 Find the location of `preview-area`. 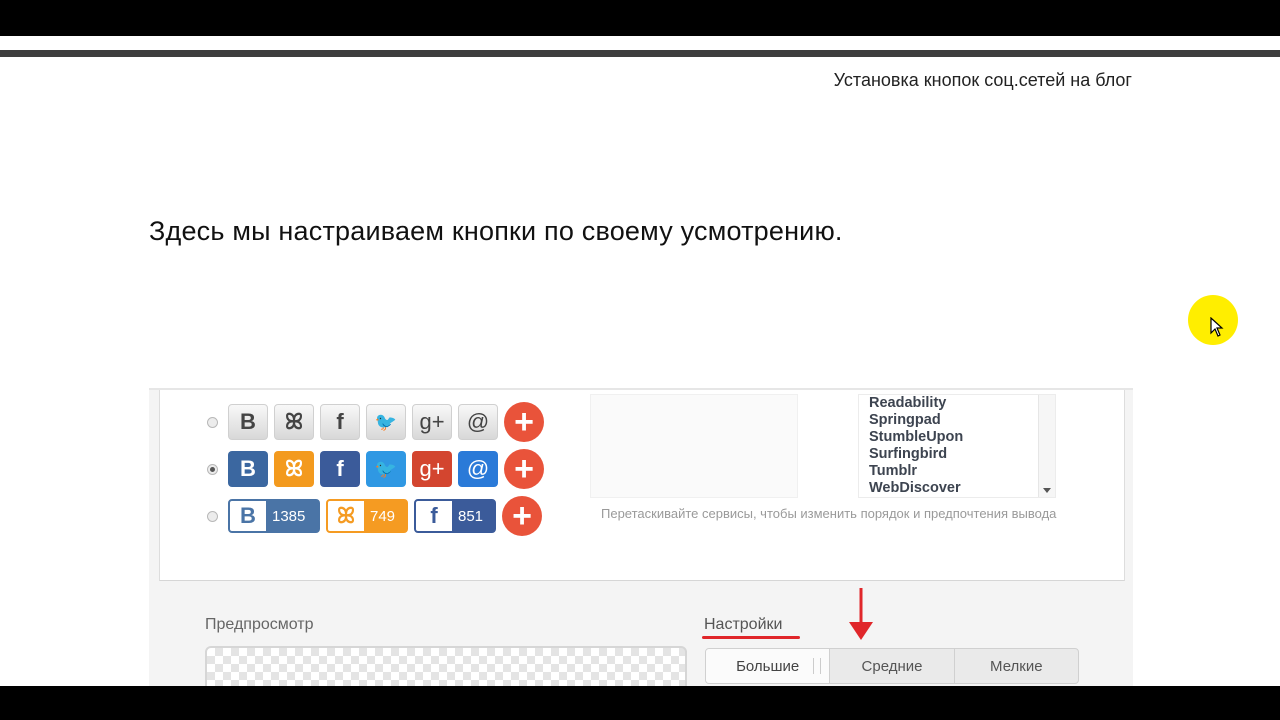

preview-area is located at coordinates (446, 667).